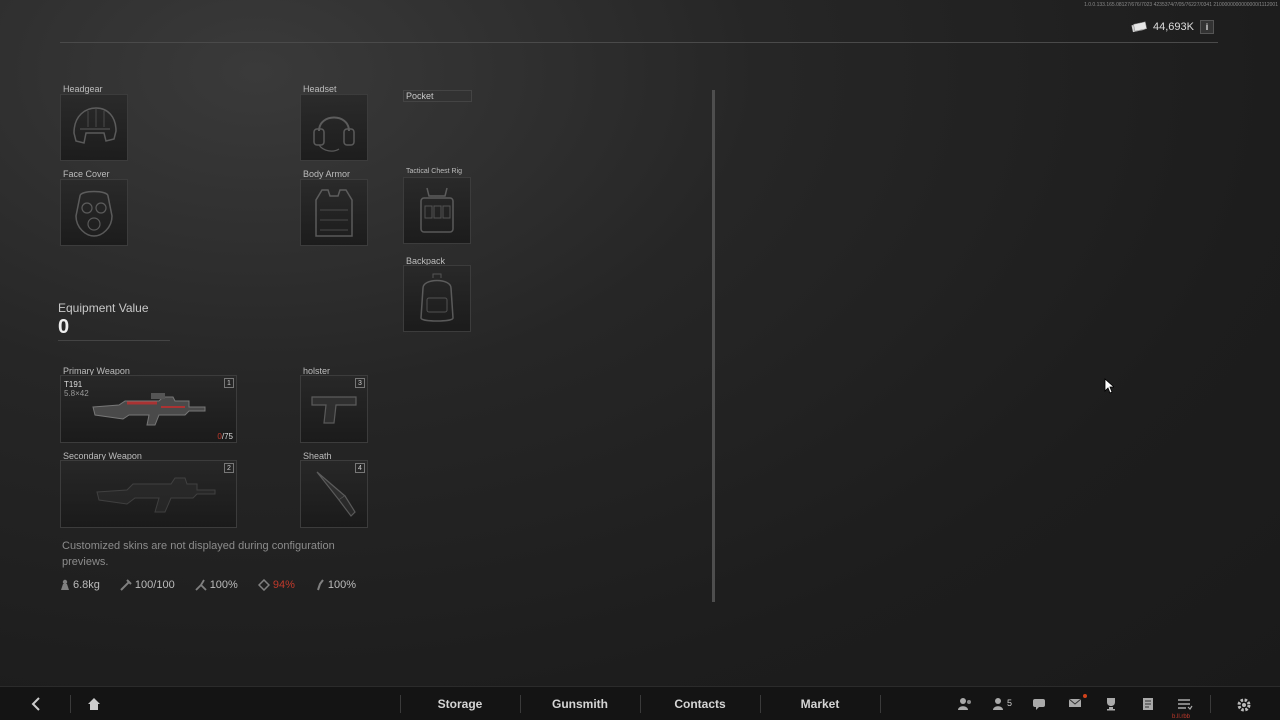 This screenshot has width=1280, height=720. I want to click on sheath-slot: 4, so click(334, 494).